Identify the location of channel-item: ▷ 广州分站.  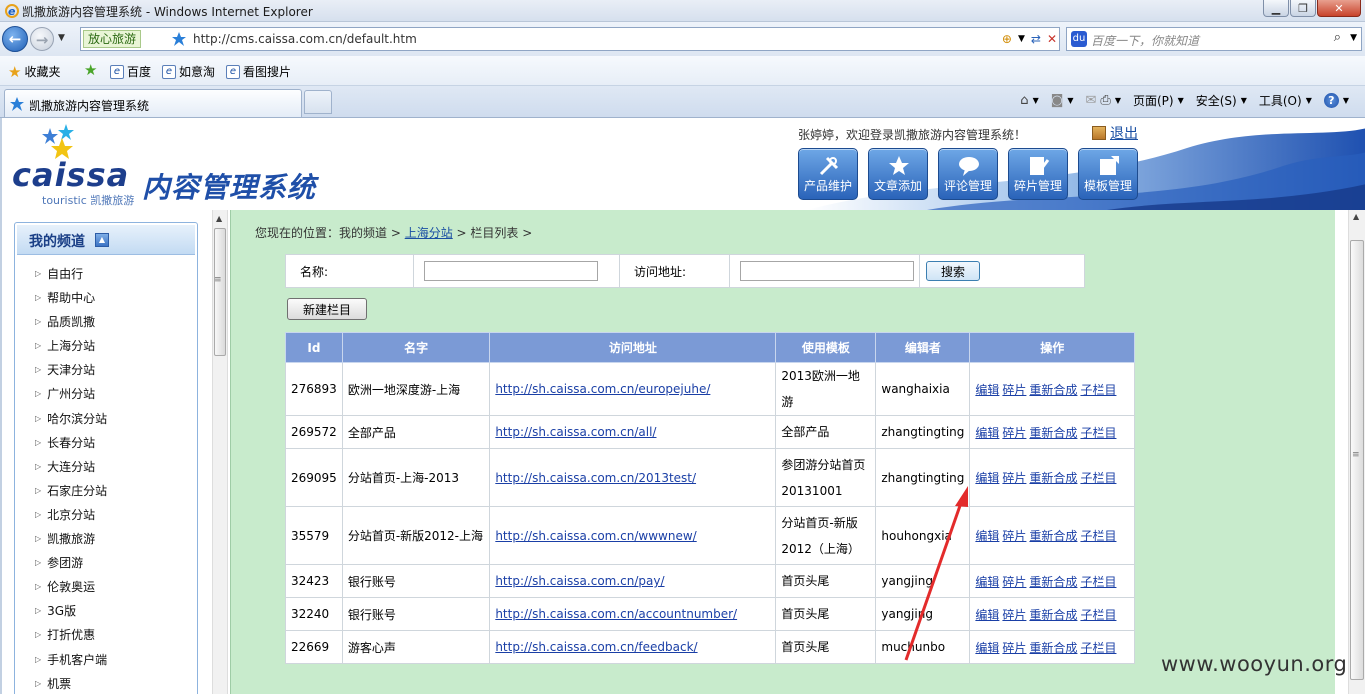
(71, 397).